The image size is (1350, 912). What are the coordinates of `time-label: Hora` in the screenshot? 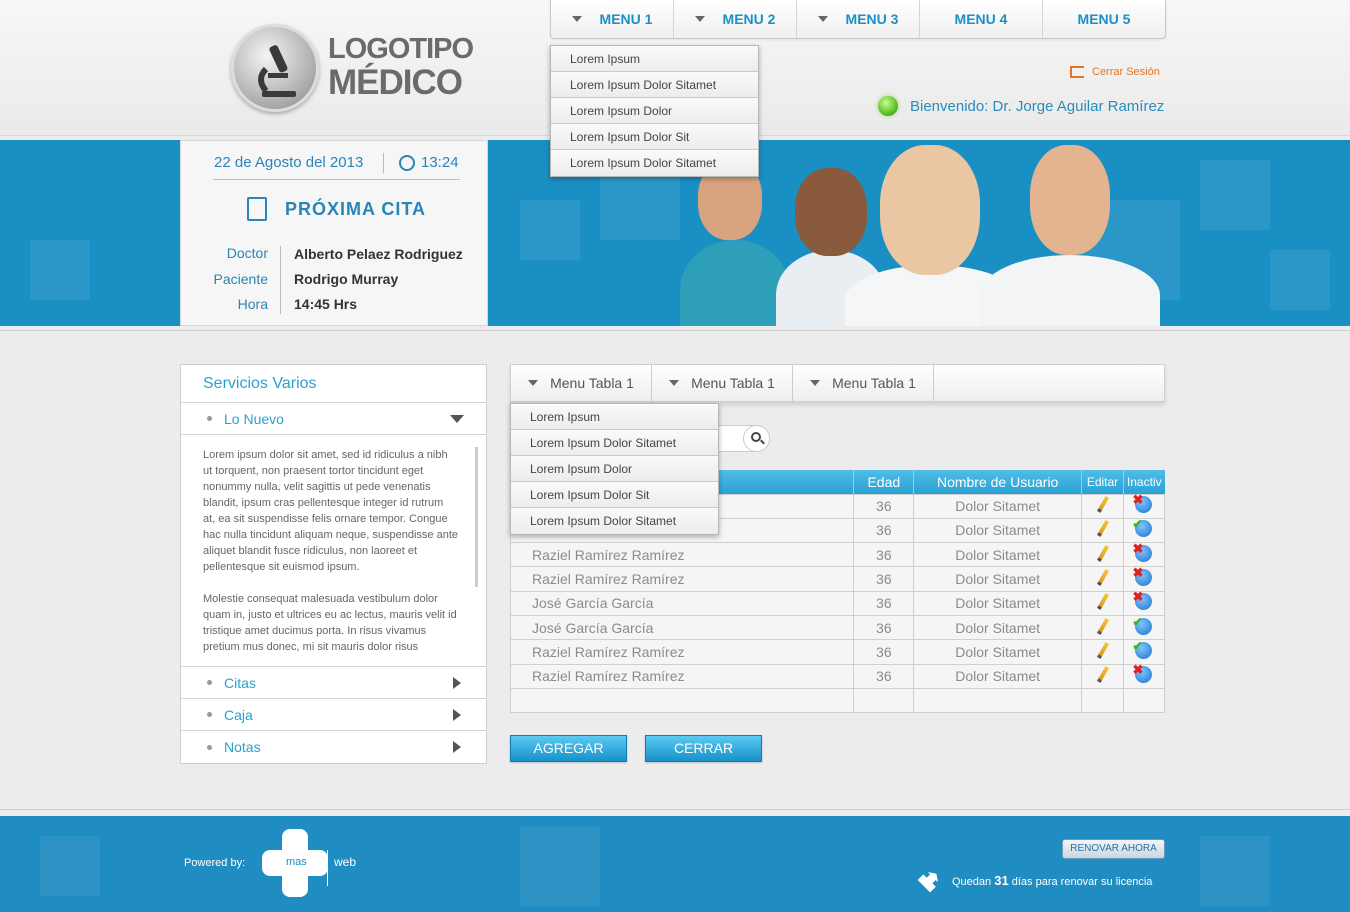 It's located at (252, 304).